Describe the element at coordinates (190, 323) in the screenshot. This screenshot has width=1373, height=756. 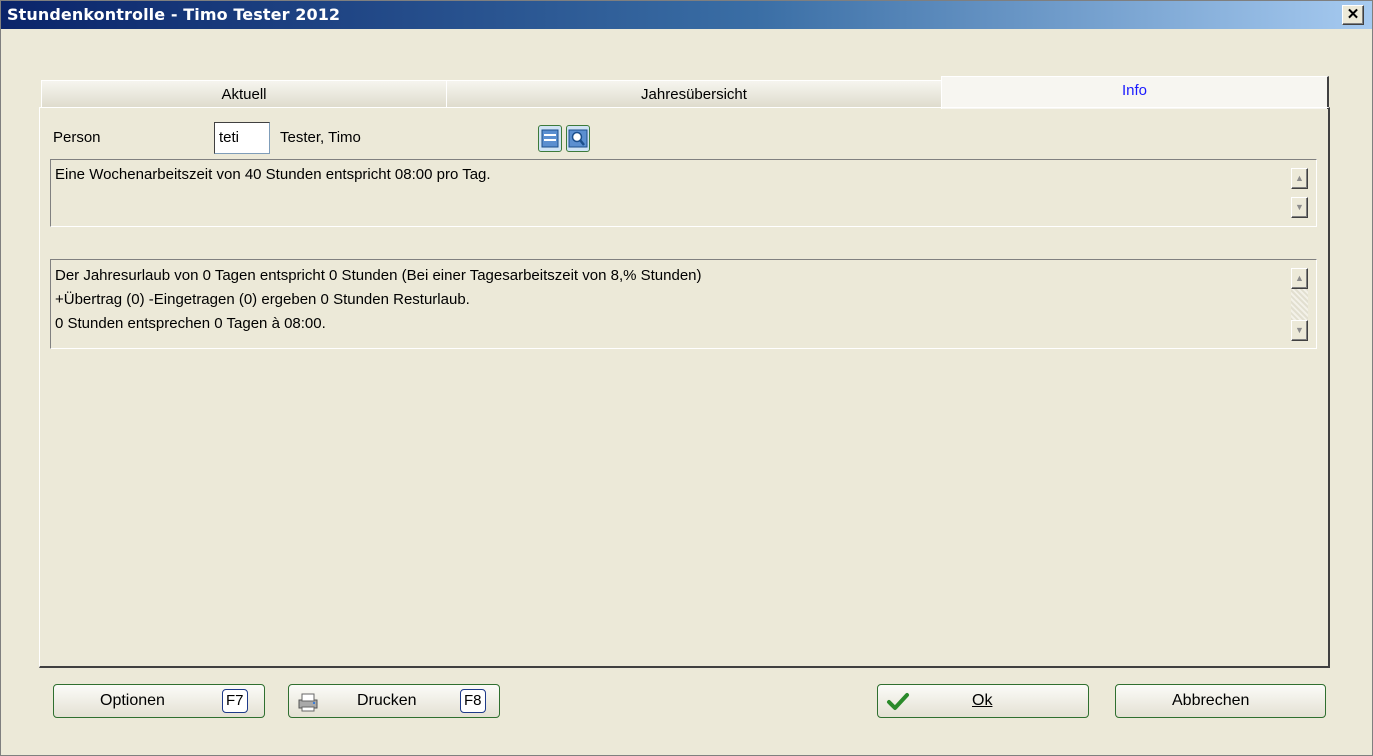
I see `vacation-text-line3: 0 Stunden entsprechen 0 Tagen à 08:00.` at that location.